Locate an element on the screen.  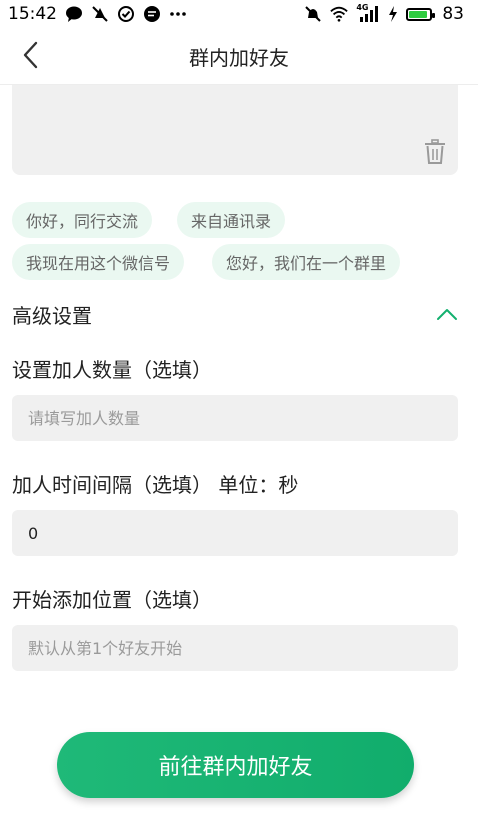
count-input is located at coordinates (235, 418).